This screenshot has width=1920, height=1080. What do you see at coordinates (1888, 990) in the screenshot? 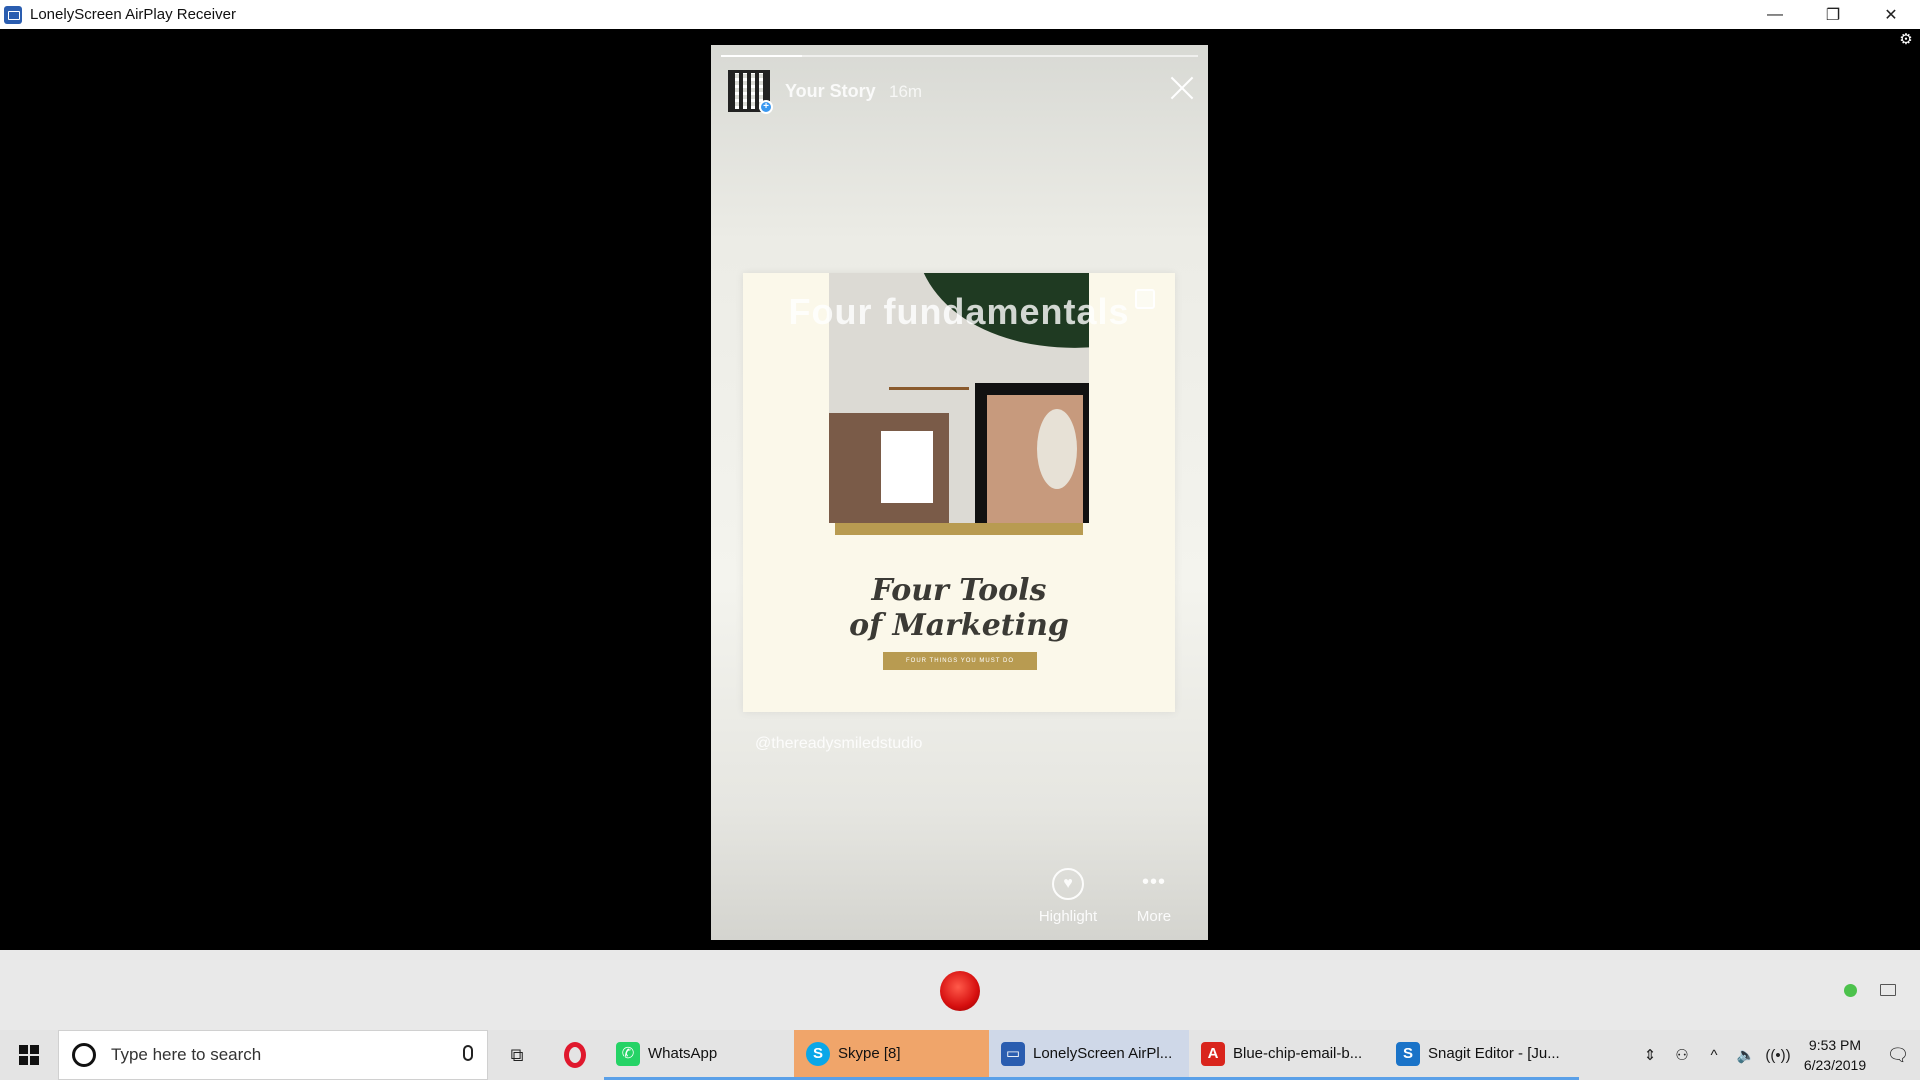
I see `open-folder-icon` at bounding box center [1888, 990].